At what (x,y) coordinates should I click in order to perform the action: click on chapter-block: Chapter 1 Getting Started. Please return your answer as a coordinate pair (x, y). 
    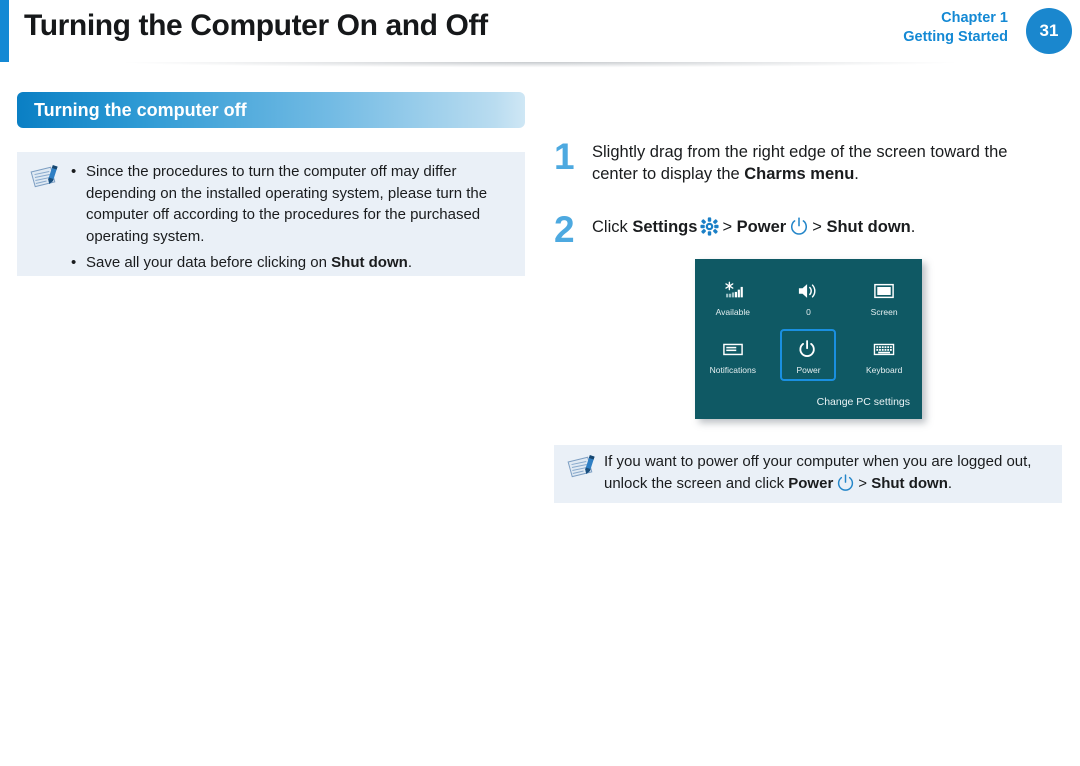
    Looking at the image, I should click on (955, 28).